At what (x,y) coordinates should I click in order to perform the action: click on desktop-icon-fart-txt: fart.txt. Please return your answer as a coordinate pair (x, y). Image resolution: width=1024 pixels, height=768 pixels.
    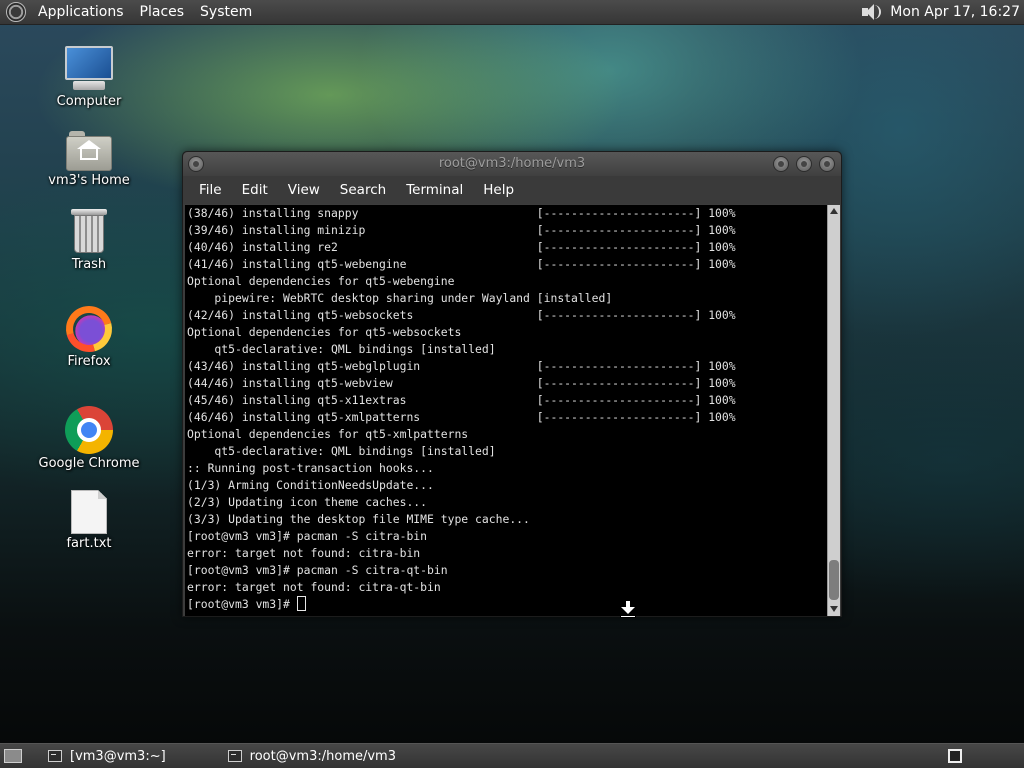
    Looking at the image, I should click on (89, 520).